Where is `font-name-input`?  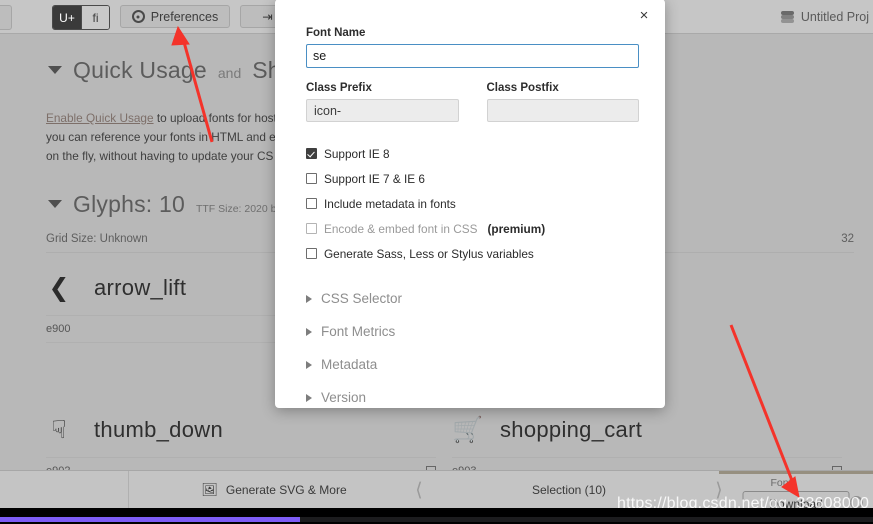 font-name-input is located at coordinates (472, 56).